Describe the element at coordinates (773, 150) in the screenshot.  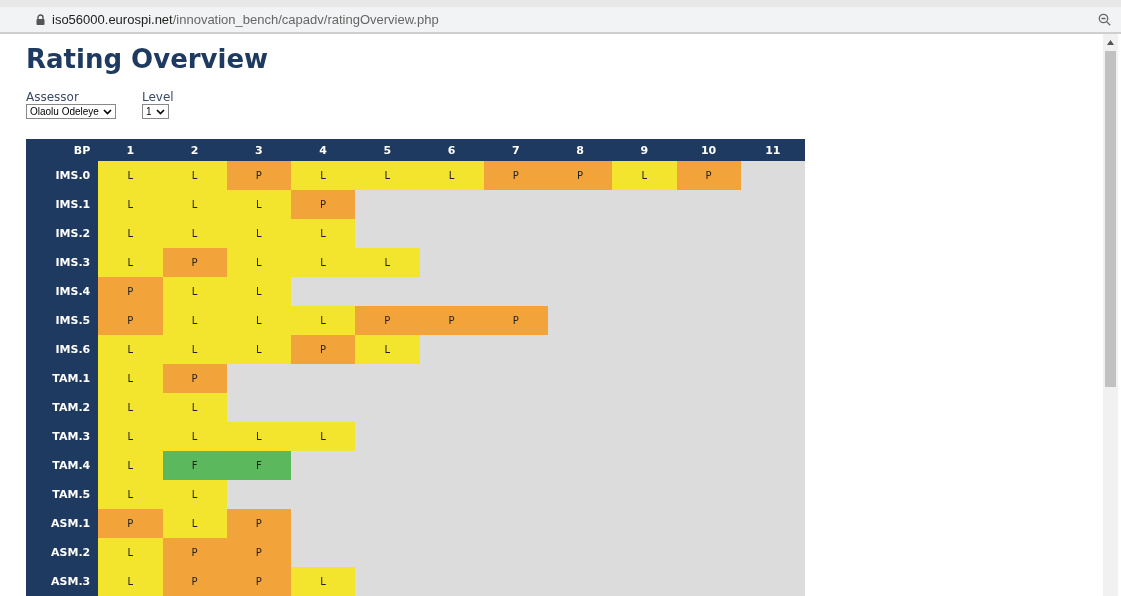
I see `column-header: 11` at that location.